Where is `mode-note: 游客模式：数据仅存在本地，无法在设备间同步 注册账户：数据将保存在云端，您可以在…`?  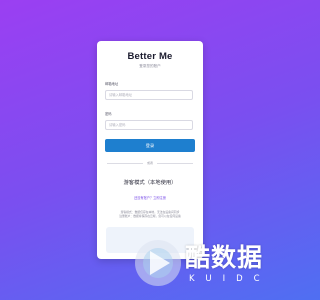
mode-note: 游客模式：数据仅存在本地，无法在设备间同步 注册账户：数据将保存在云端，您可以在… is located at coordinates (150, 214).